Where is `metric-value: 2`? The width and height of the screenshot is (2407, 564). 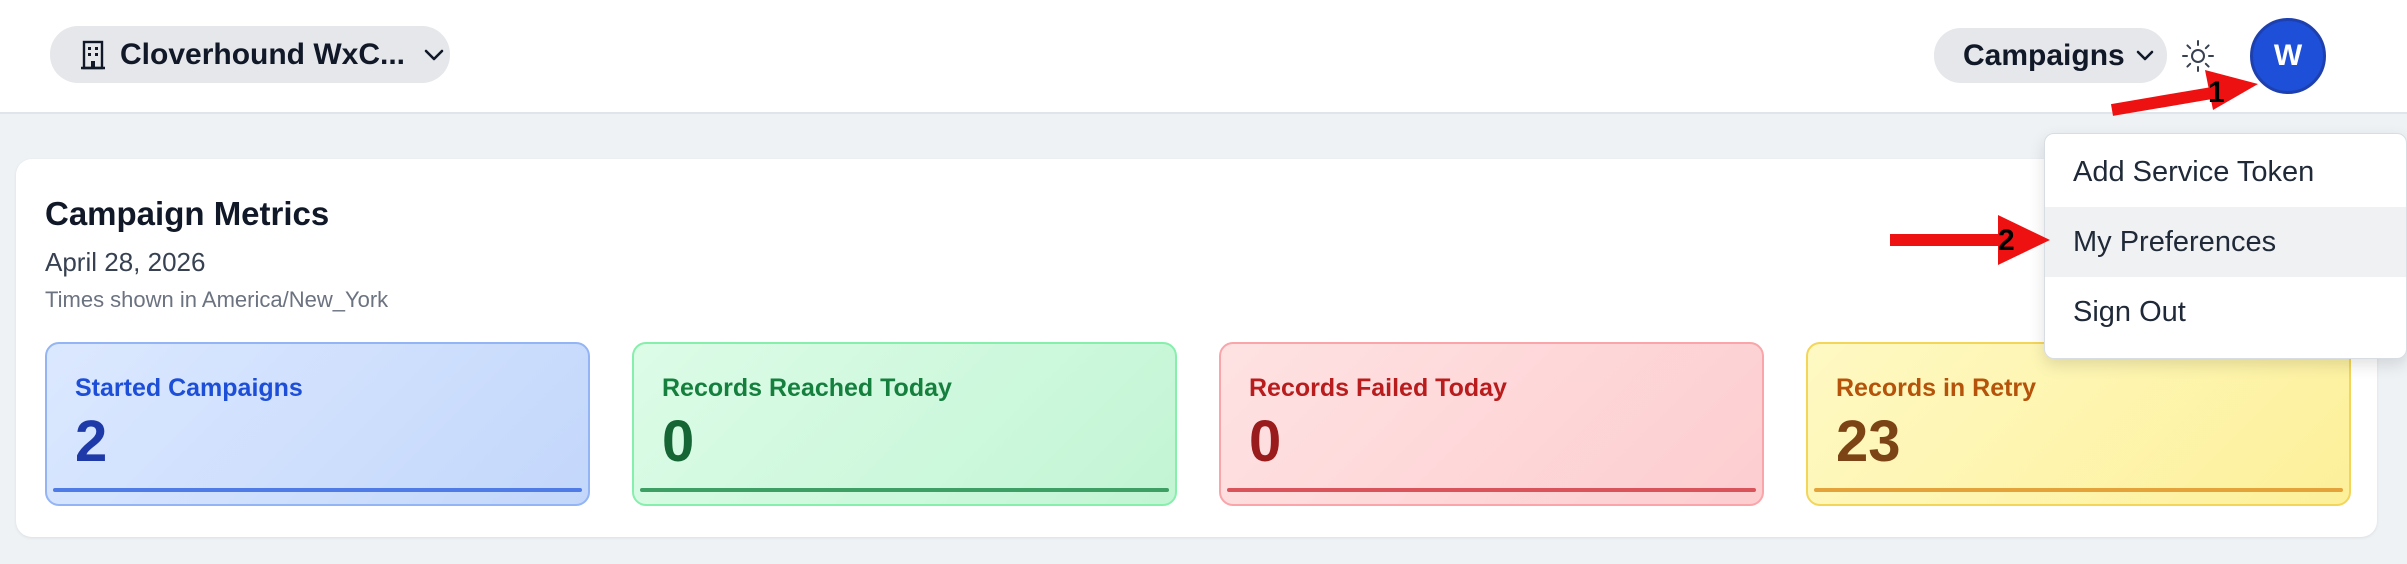 metric-value: 2 is located at coordinates (91, 441).